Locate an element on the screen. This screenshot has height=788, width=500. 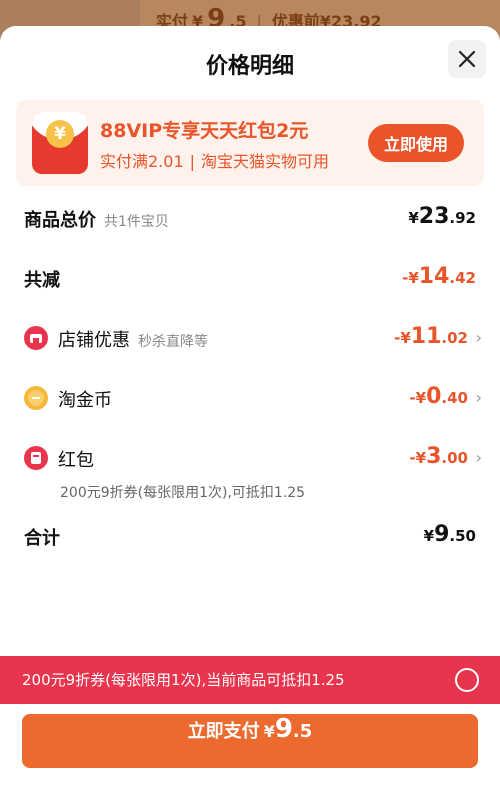
store-discount-label: 店铺优惠 秒杀直降等 is located at coordinates (133, 339).